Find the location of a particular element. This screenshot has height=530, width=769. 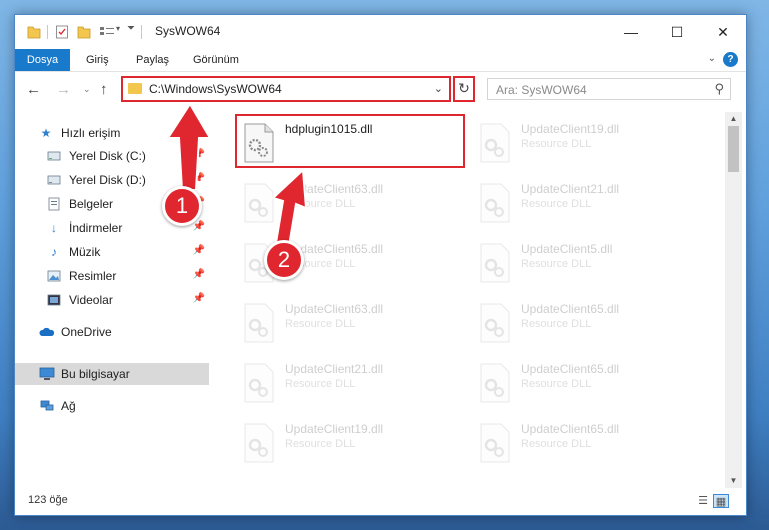

step-2-badge: 2 is located at coordinates (284, 260).